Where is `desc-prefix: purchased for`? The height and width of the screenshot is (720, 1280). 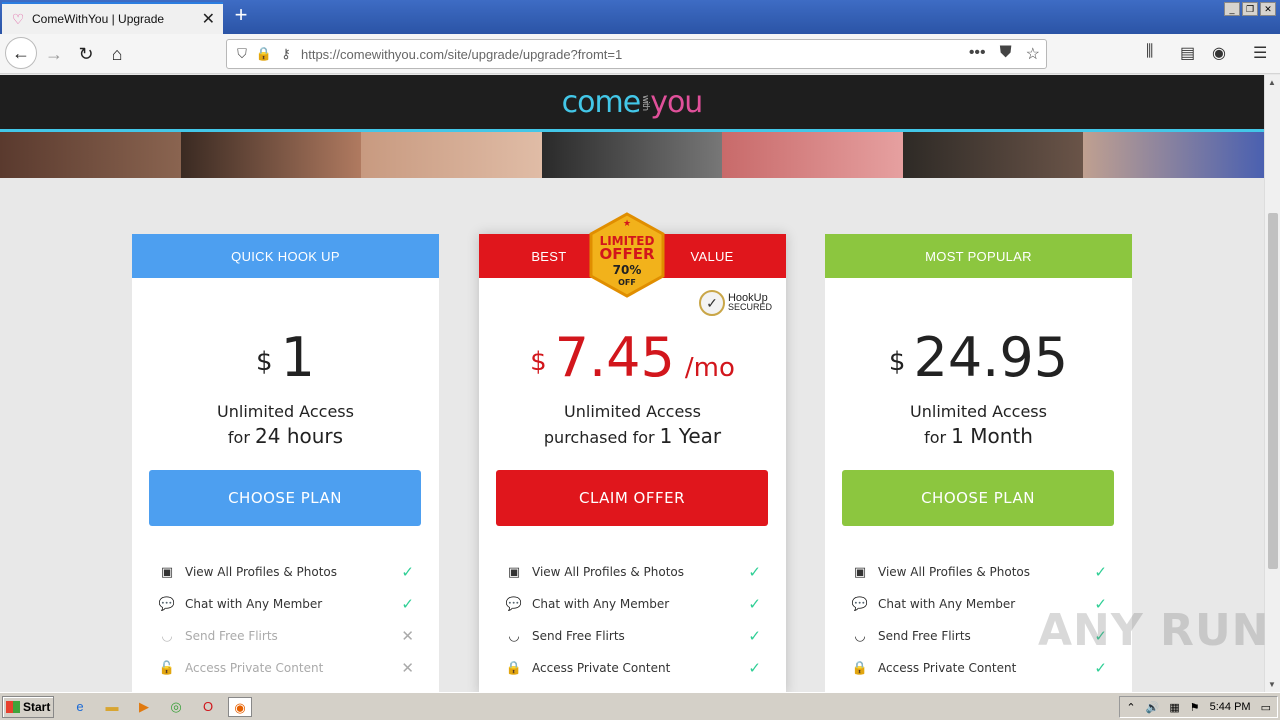
desc-prefix: purchased for is located at coordinates (599, 437).